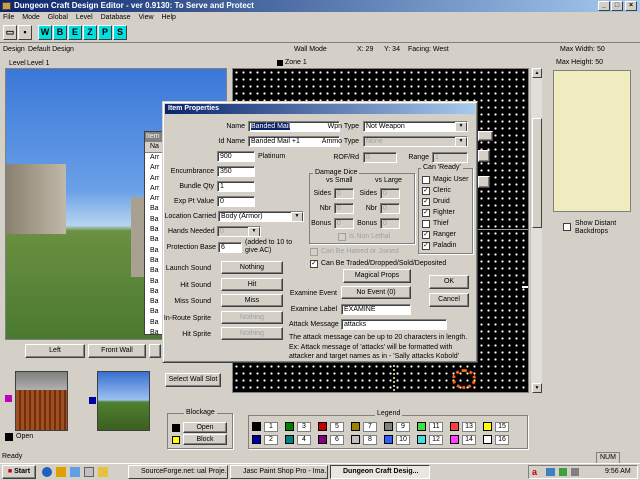  What do you see at coordinates (103, 472) in the screenshot?
I see `folder-quicklaunch-icon` at bounding box center [103, 472].